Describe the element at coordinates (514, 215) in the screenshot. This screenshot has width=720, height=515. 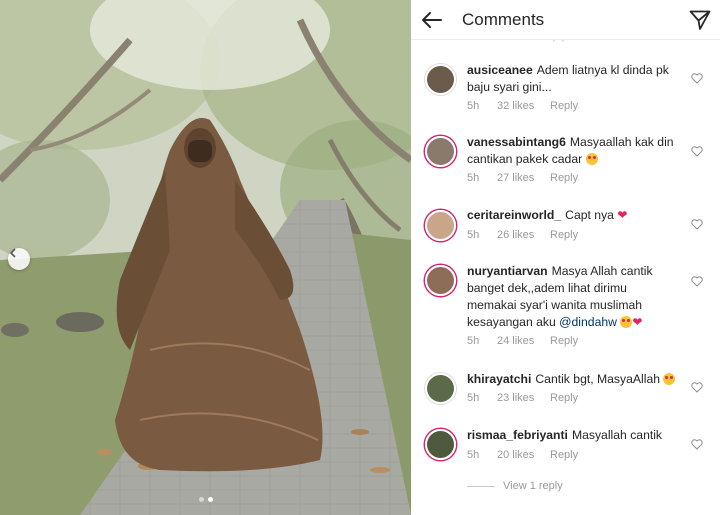
I see `comment-username: ceritareinworld_` at that location.